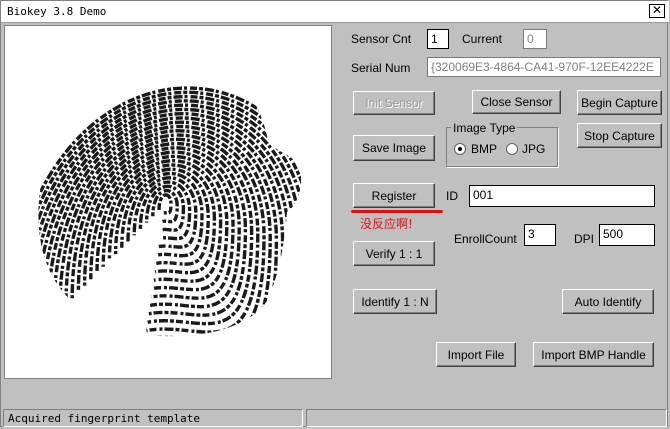 The image size is (670, 429). Describe the element at coordinates (482, 39) in the screenshot. I see `current-label: Current` at that location.